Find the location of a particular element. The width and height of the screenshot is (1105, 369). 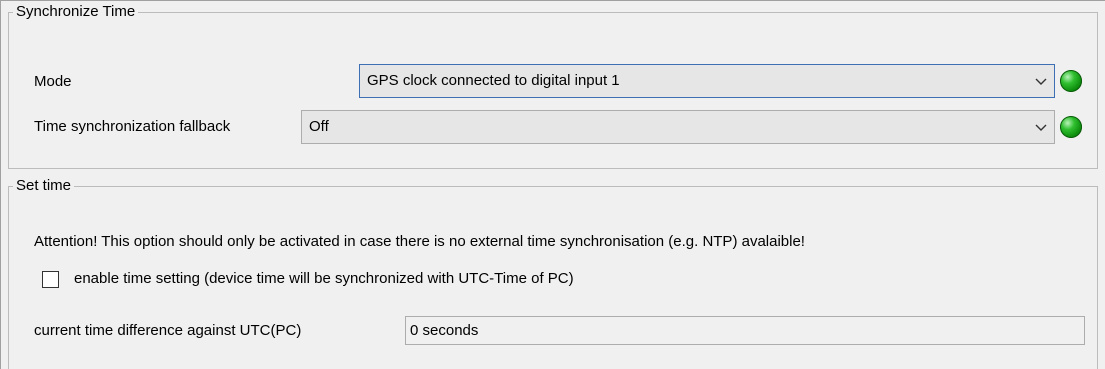

fallback-label: Time synchronization fallback is located at coordinates (132, 126).